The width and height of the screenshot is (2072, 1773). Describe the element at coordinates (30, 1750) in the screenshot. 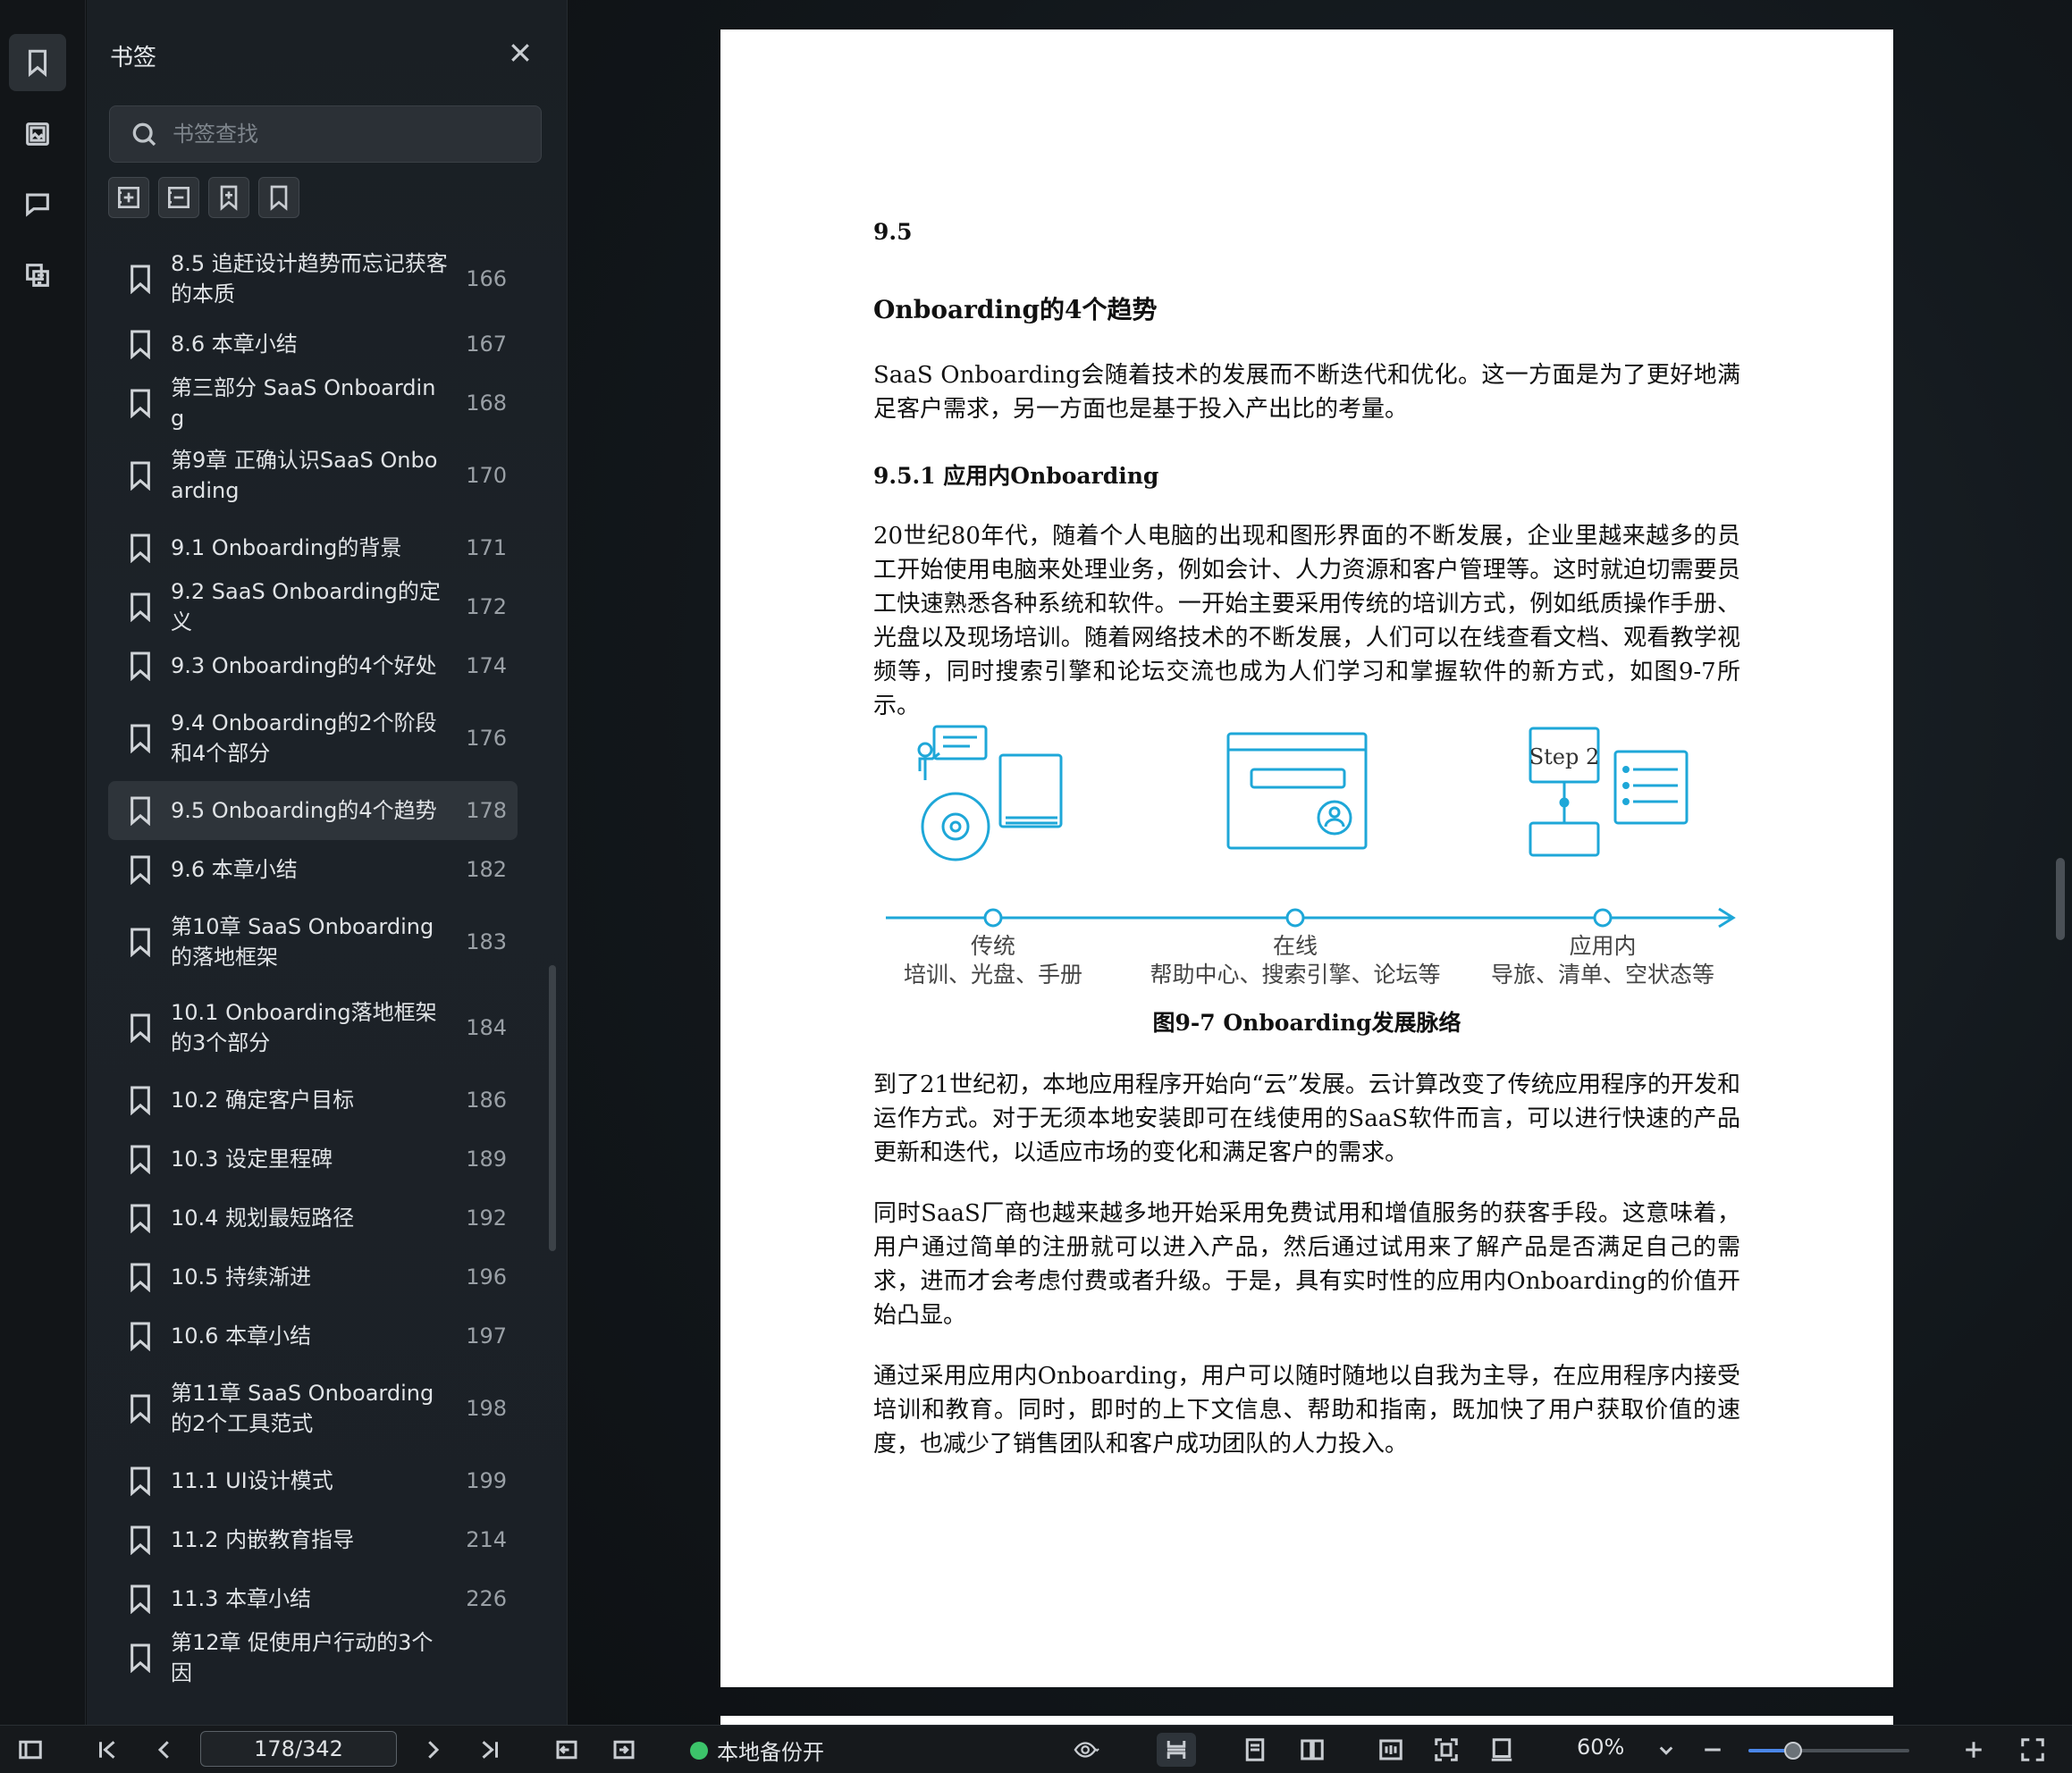

I see `sidebar-toggle-icon` at that location.